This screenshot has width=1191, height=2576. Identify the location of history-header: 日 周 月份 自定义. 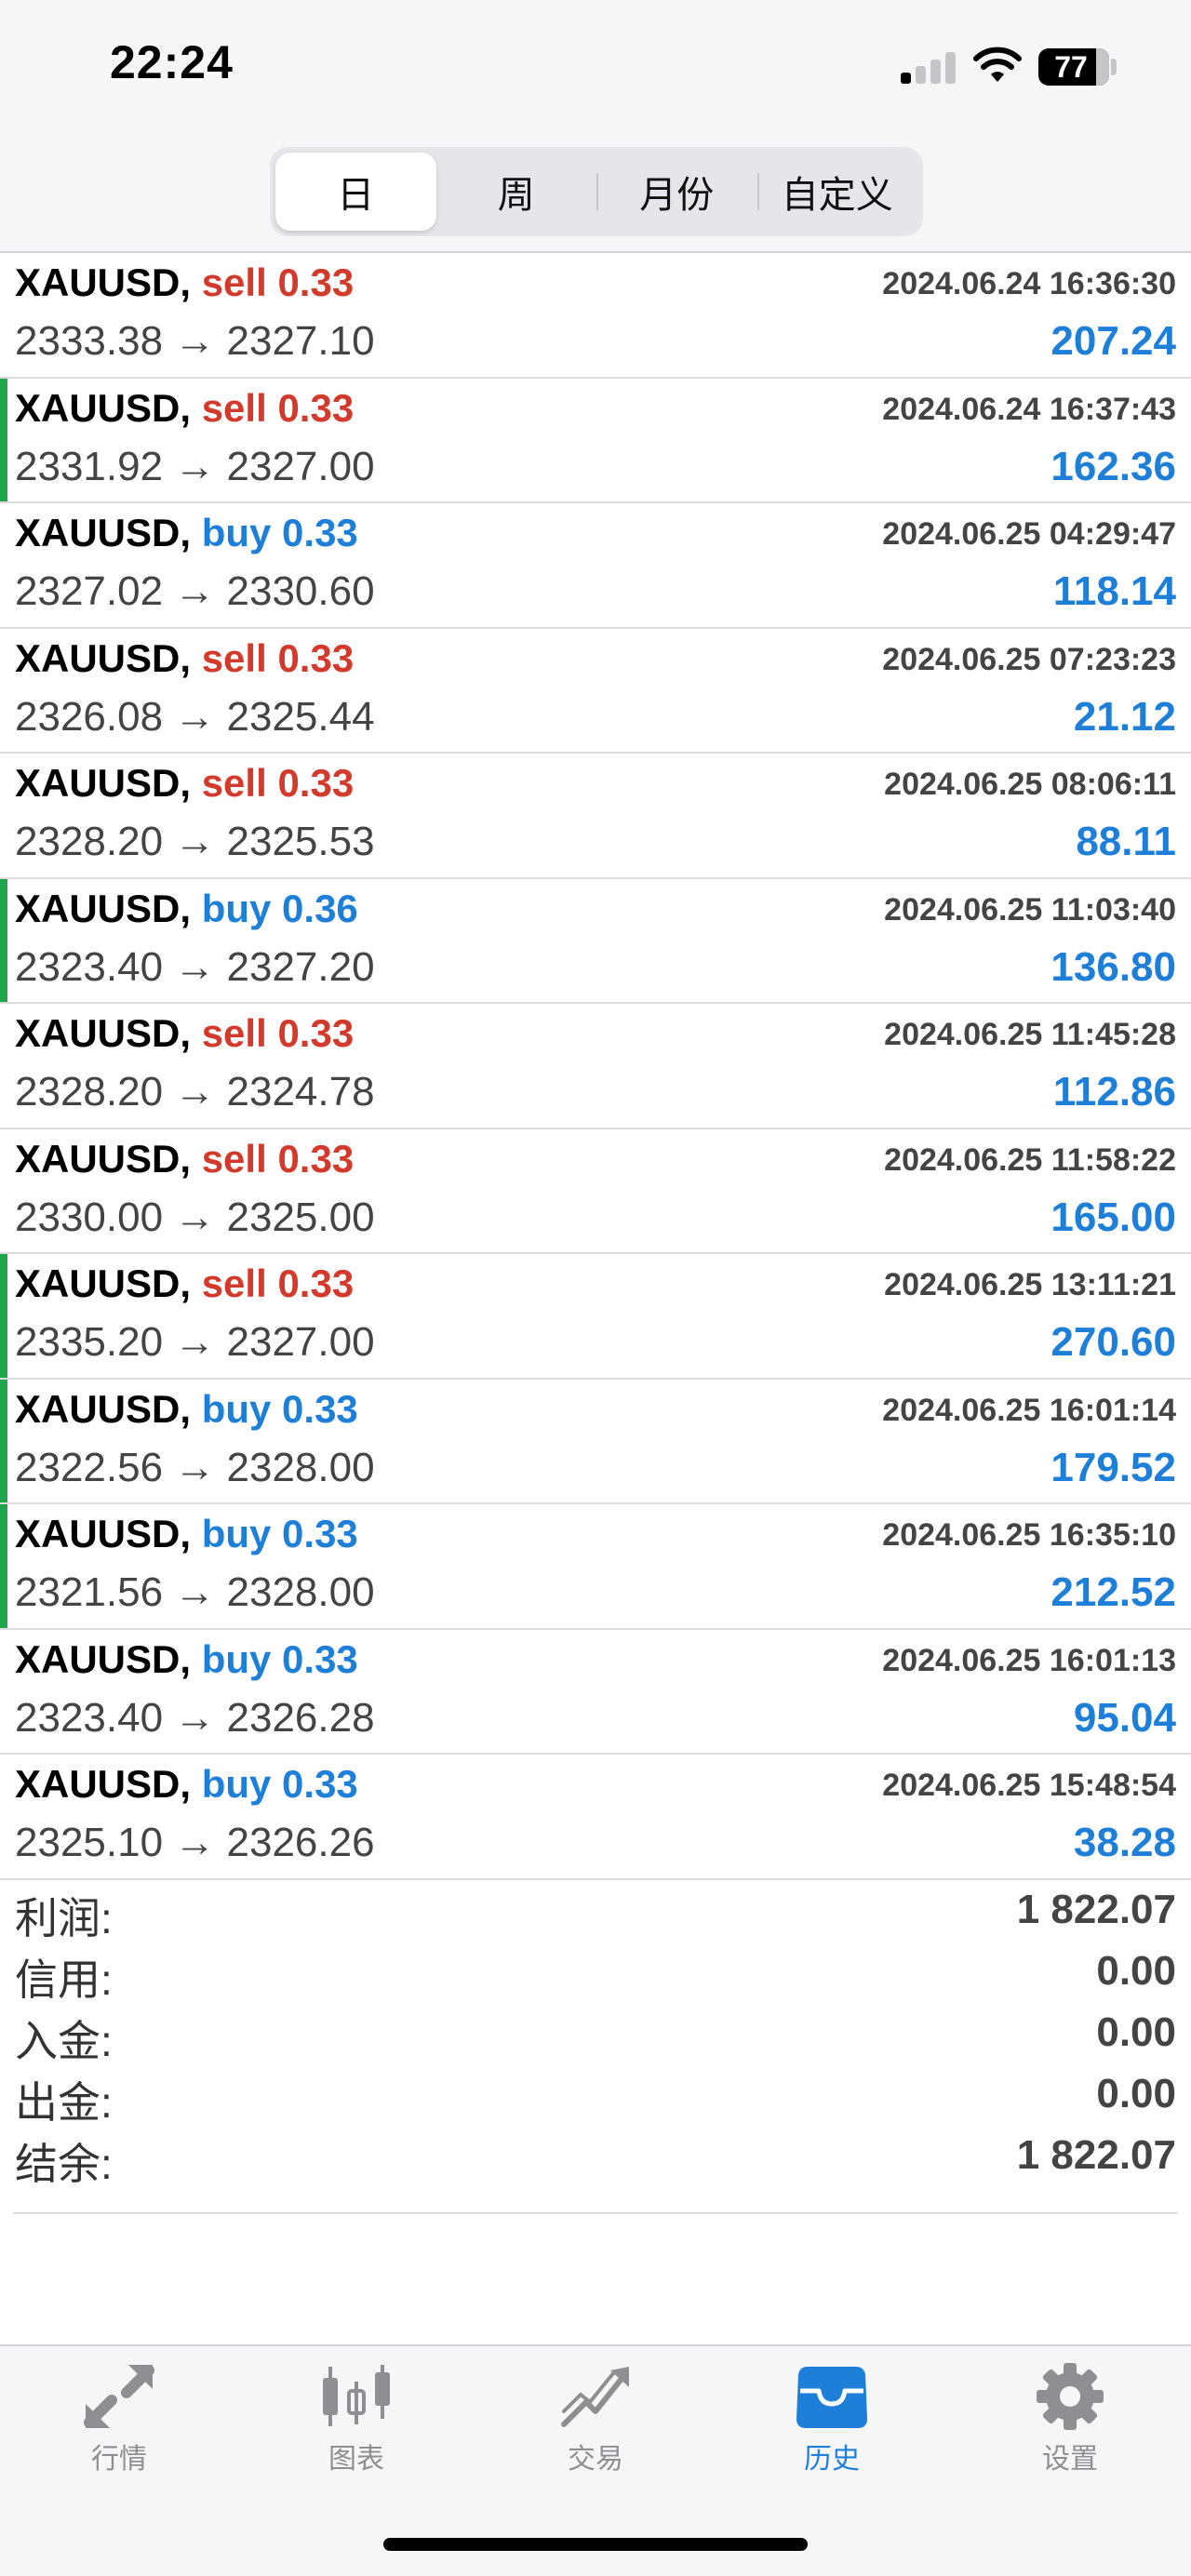
(595, 191).